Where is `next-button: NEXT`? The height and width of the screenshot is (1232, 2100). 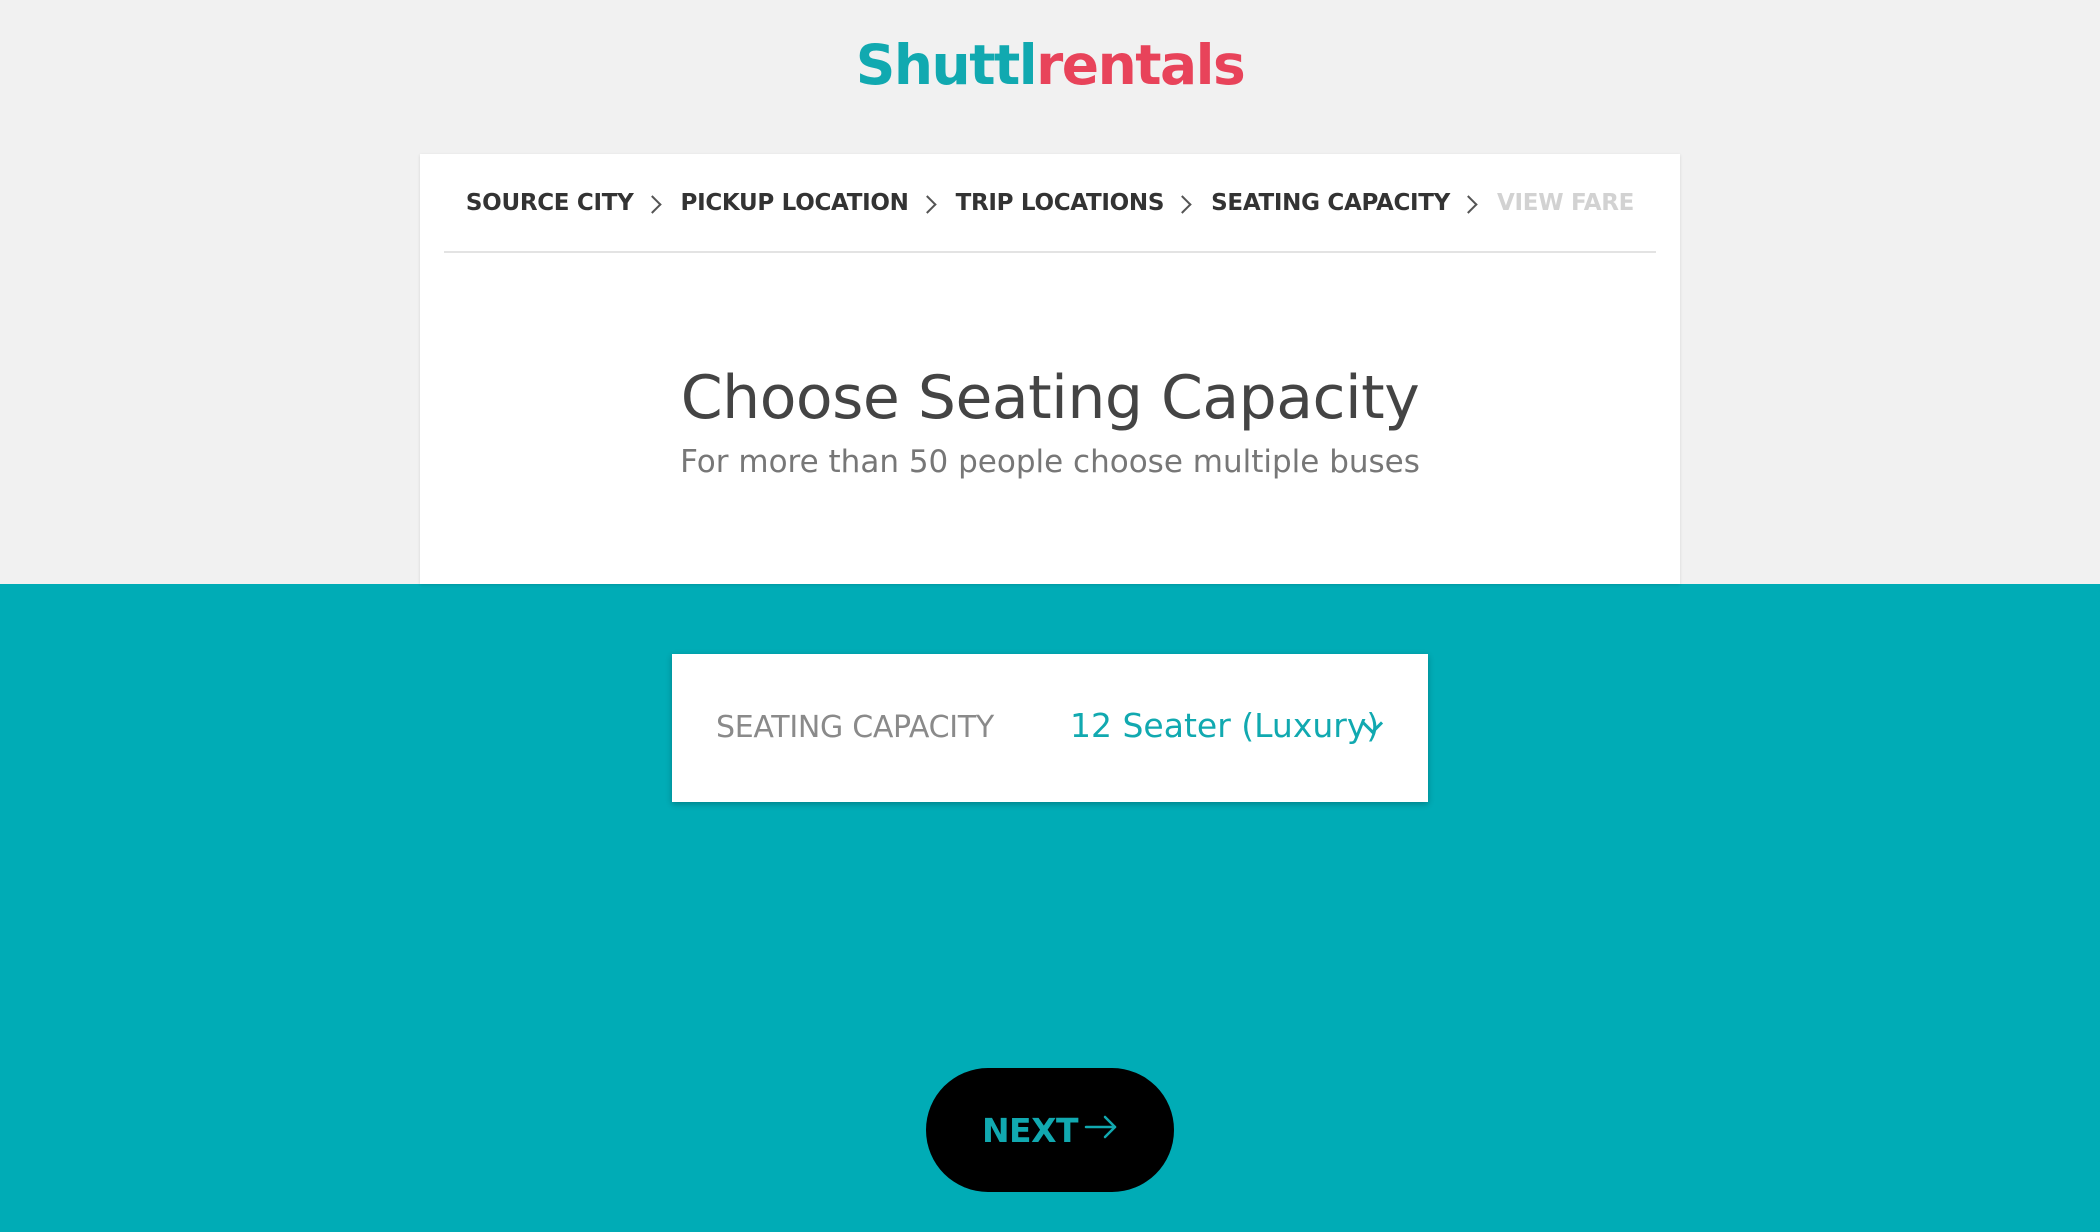
next-button: NEXT is located at coordinates (1050, 1130).